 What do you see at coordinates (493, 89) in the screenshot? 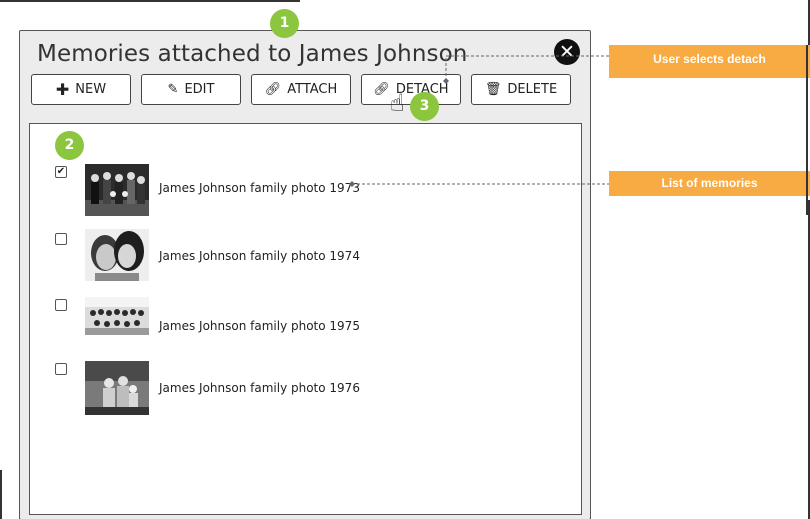
I see `trash-icon: 🗑︎` at bounding box center [493, 89].